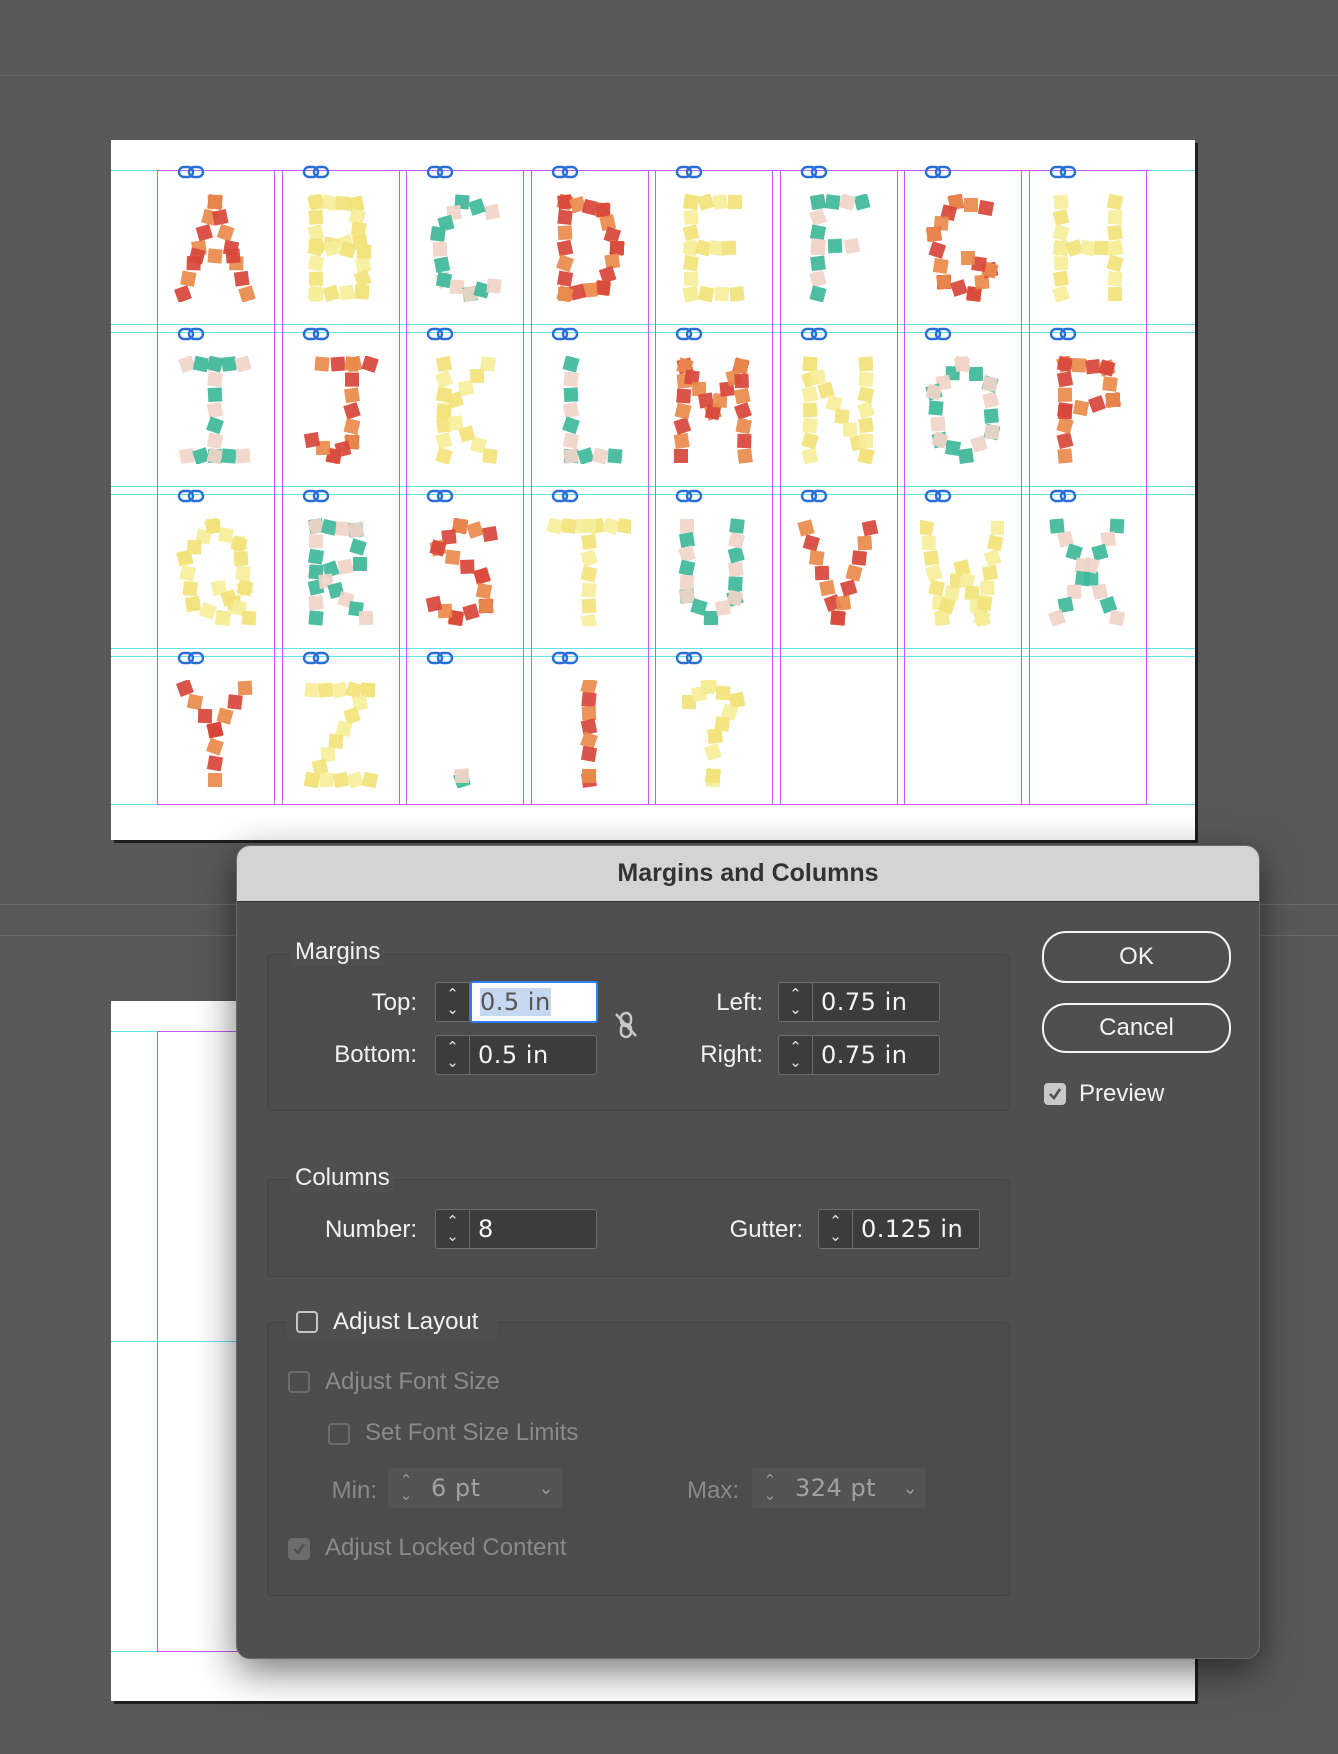 The height and width of the screenshot is (1754, 1338). Describe the element at coordinates (405, 1322) in the screenshot. I see `adjust-layout-label: Adjust Layout` at that location.